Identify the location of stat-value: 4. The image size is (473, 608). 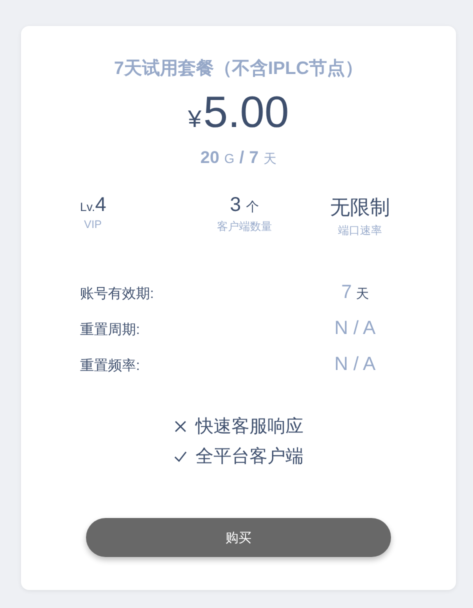
(100, 205).